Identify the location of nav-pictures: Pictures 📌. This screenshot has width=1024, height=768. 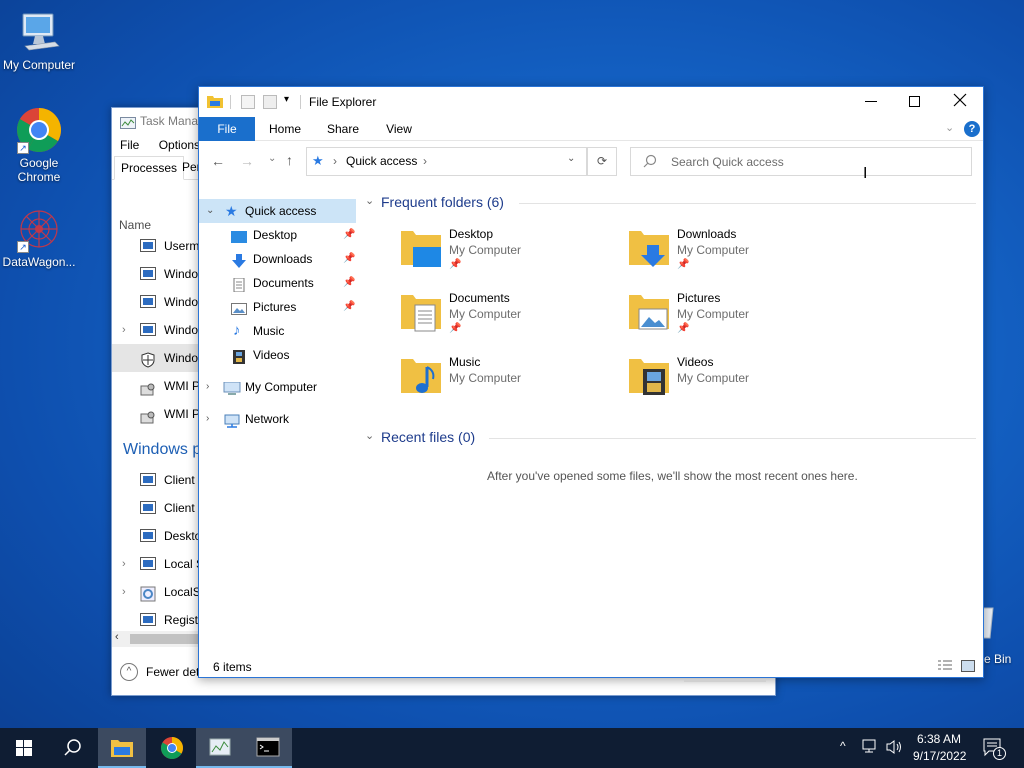
(277, 307).